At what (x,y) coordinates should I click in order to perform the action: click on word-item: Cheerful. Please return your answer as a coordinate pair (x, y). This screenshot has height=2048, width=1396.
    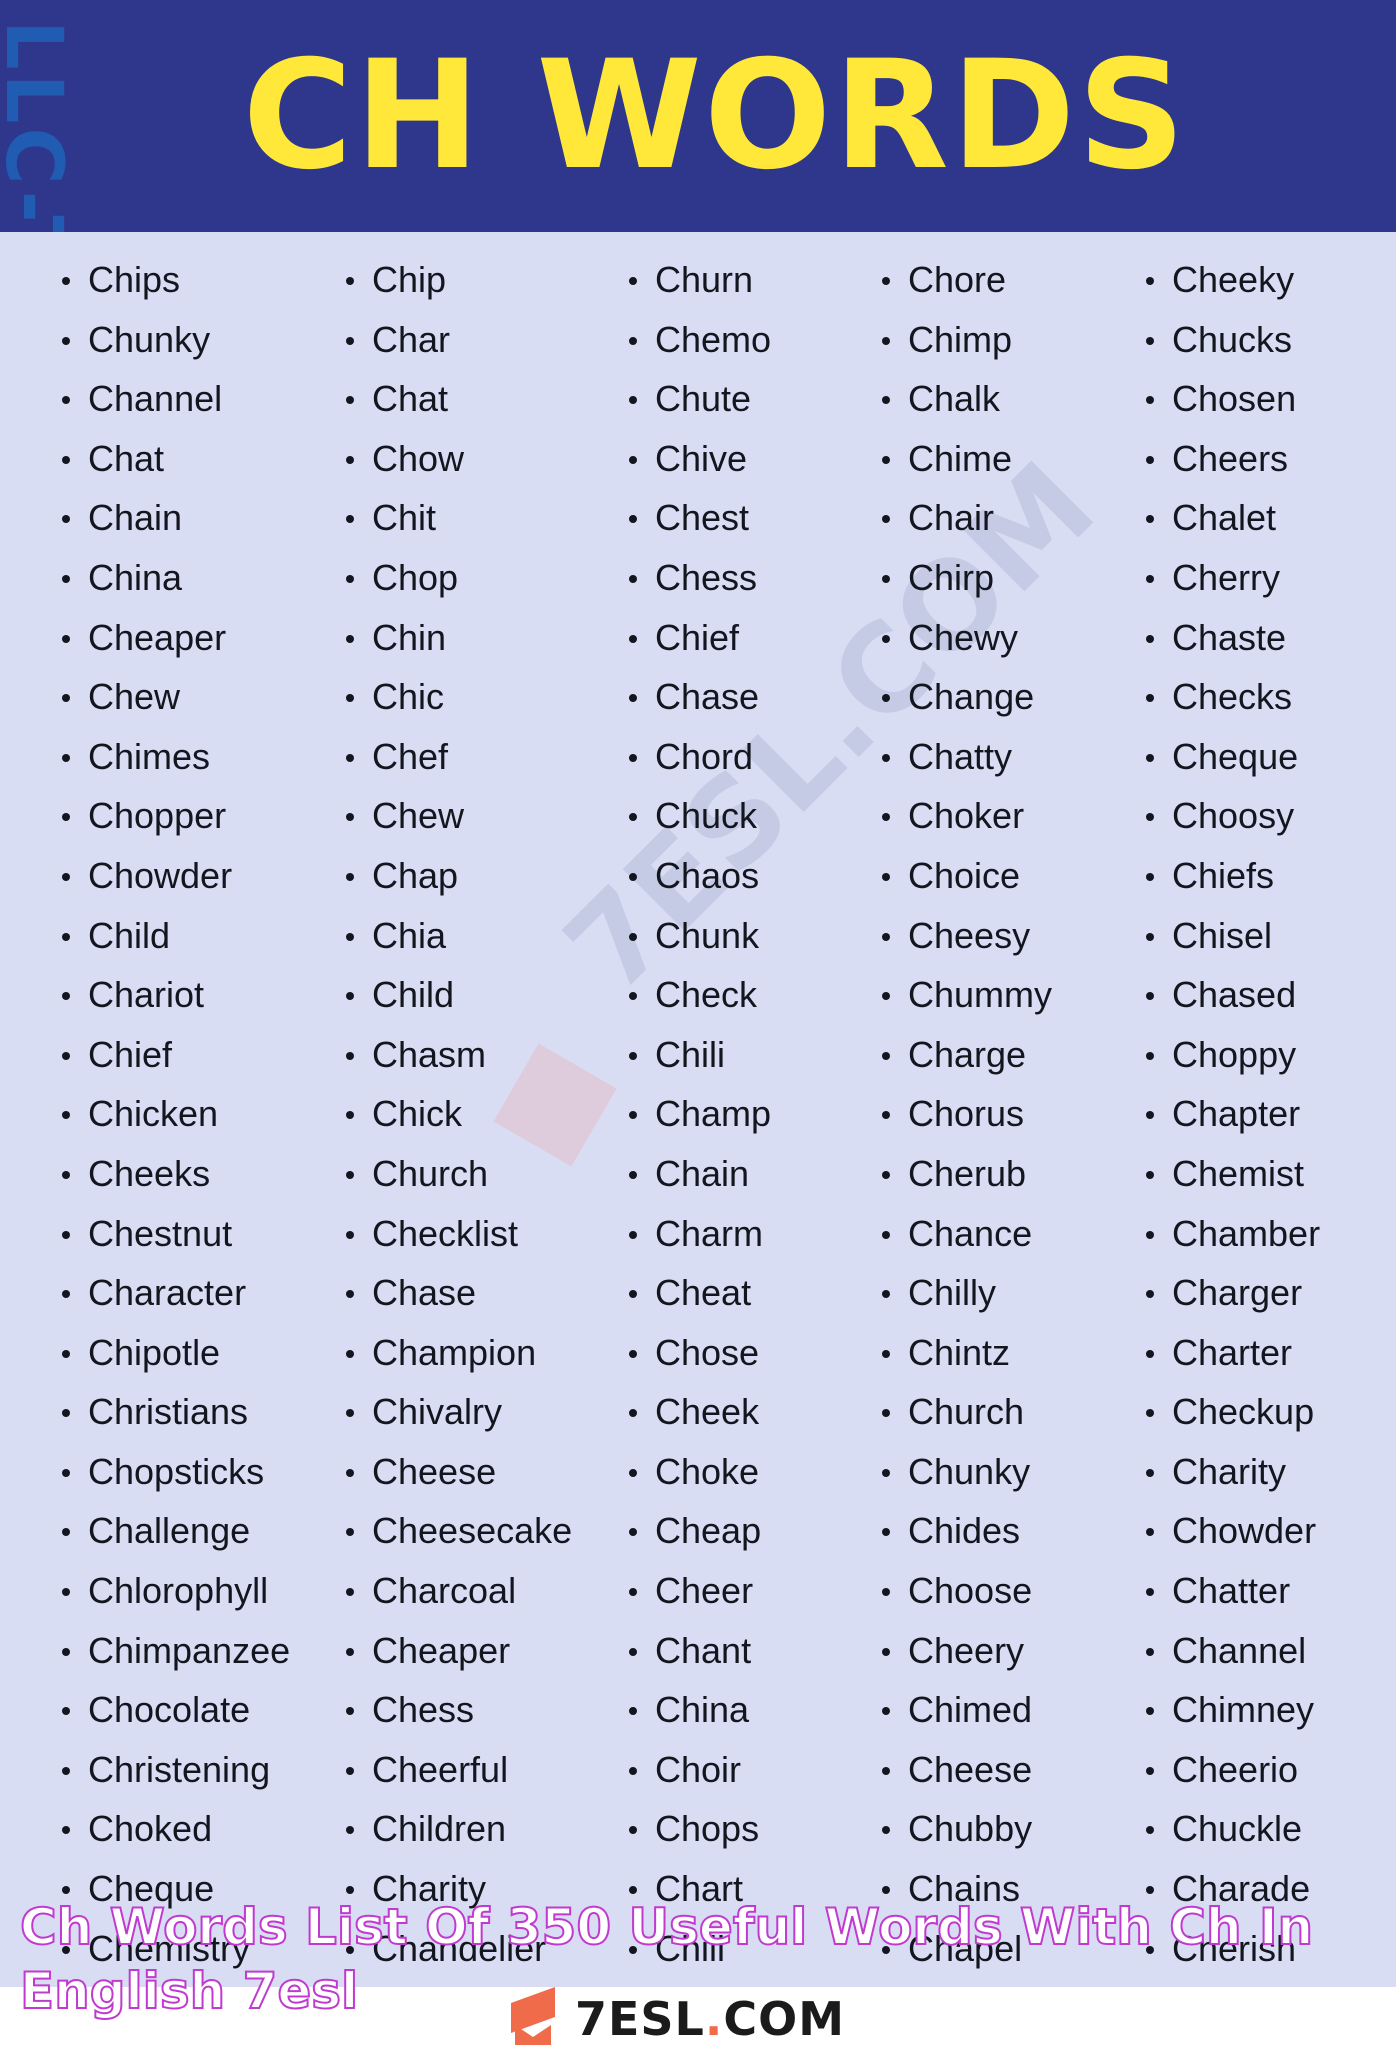
    Looking at the image, I should click on (459, 1770).